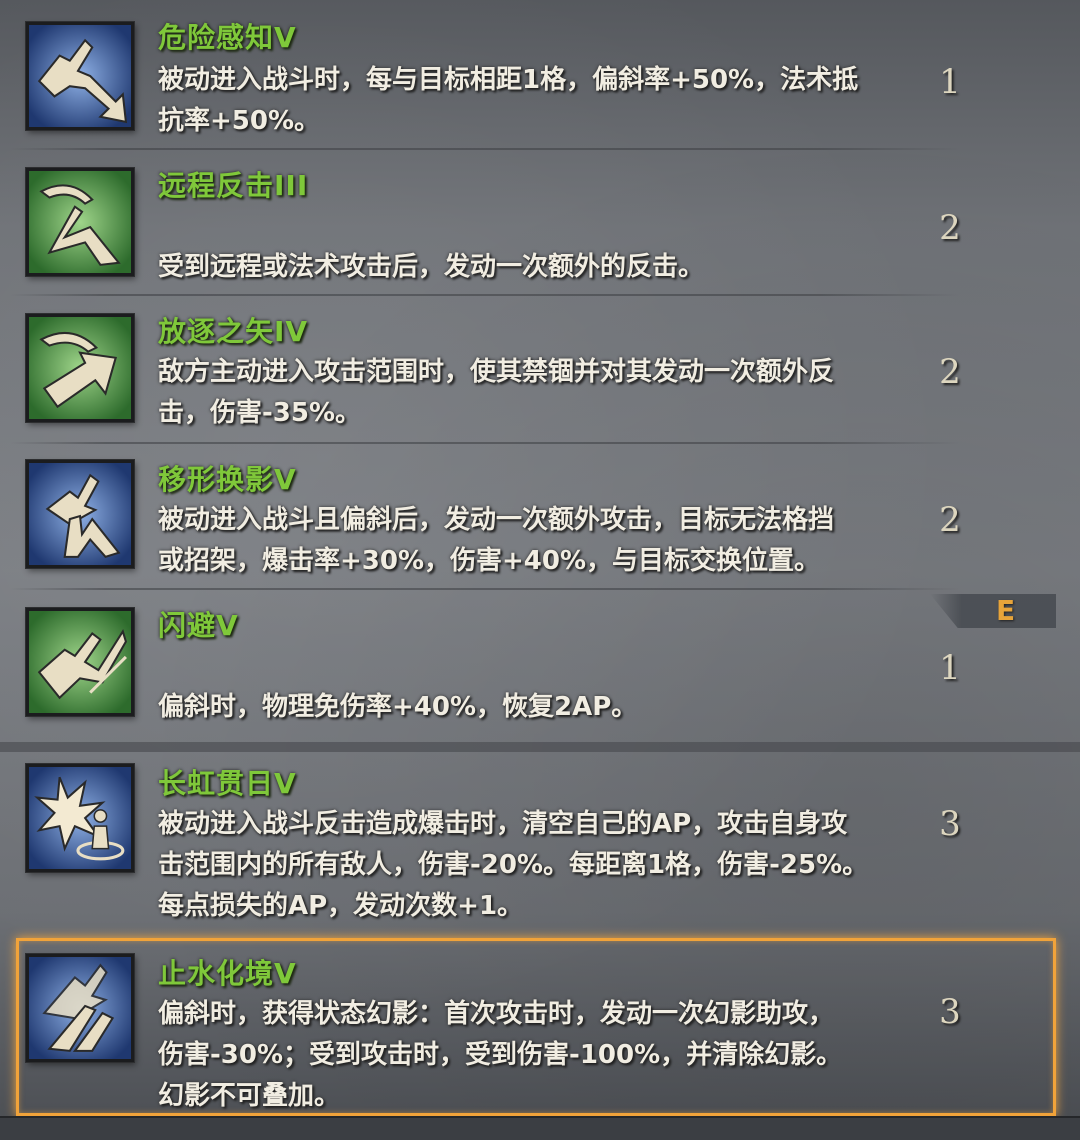 Image resolution: width=1080 pixels, height=1140 pixels. Describe the element at coordinates (496, 520) in the screenshot. I see `skill-description-line: 被动进入战斗且偏斜后，发动一次额外攻击，目标无法格挡` at that location.